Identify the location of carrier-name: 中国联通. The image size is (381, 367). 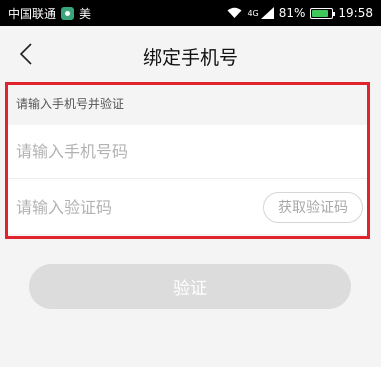
(32, 13).